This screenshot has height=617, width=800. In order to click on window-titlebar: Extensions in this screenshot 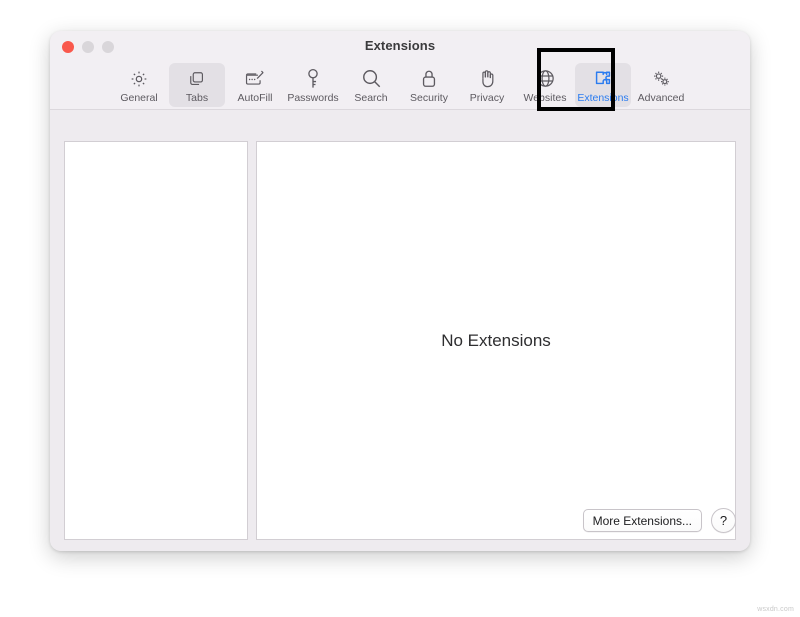, I will do `click(400, 46)`.